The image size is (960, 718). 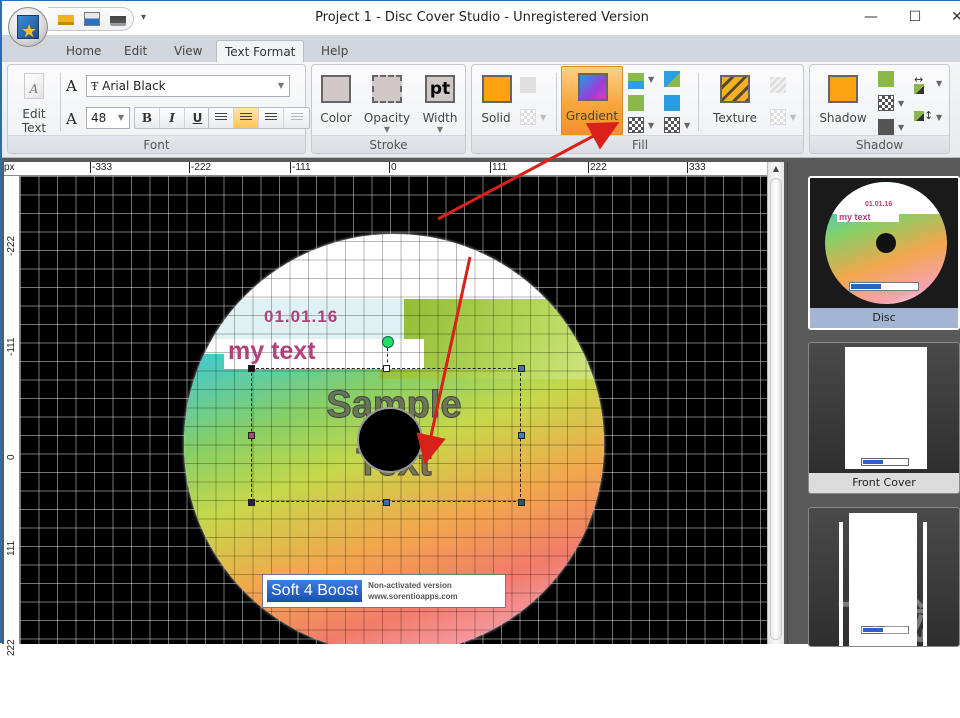 I want to click on underline-button: U, so click(x=197, y=118).